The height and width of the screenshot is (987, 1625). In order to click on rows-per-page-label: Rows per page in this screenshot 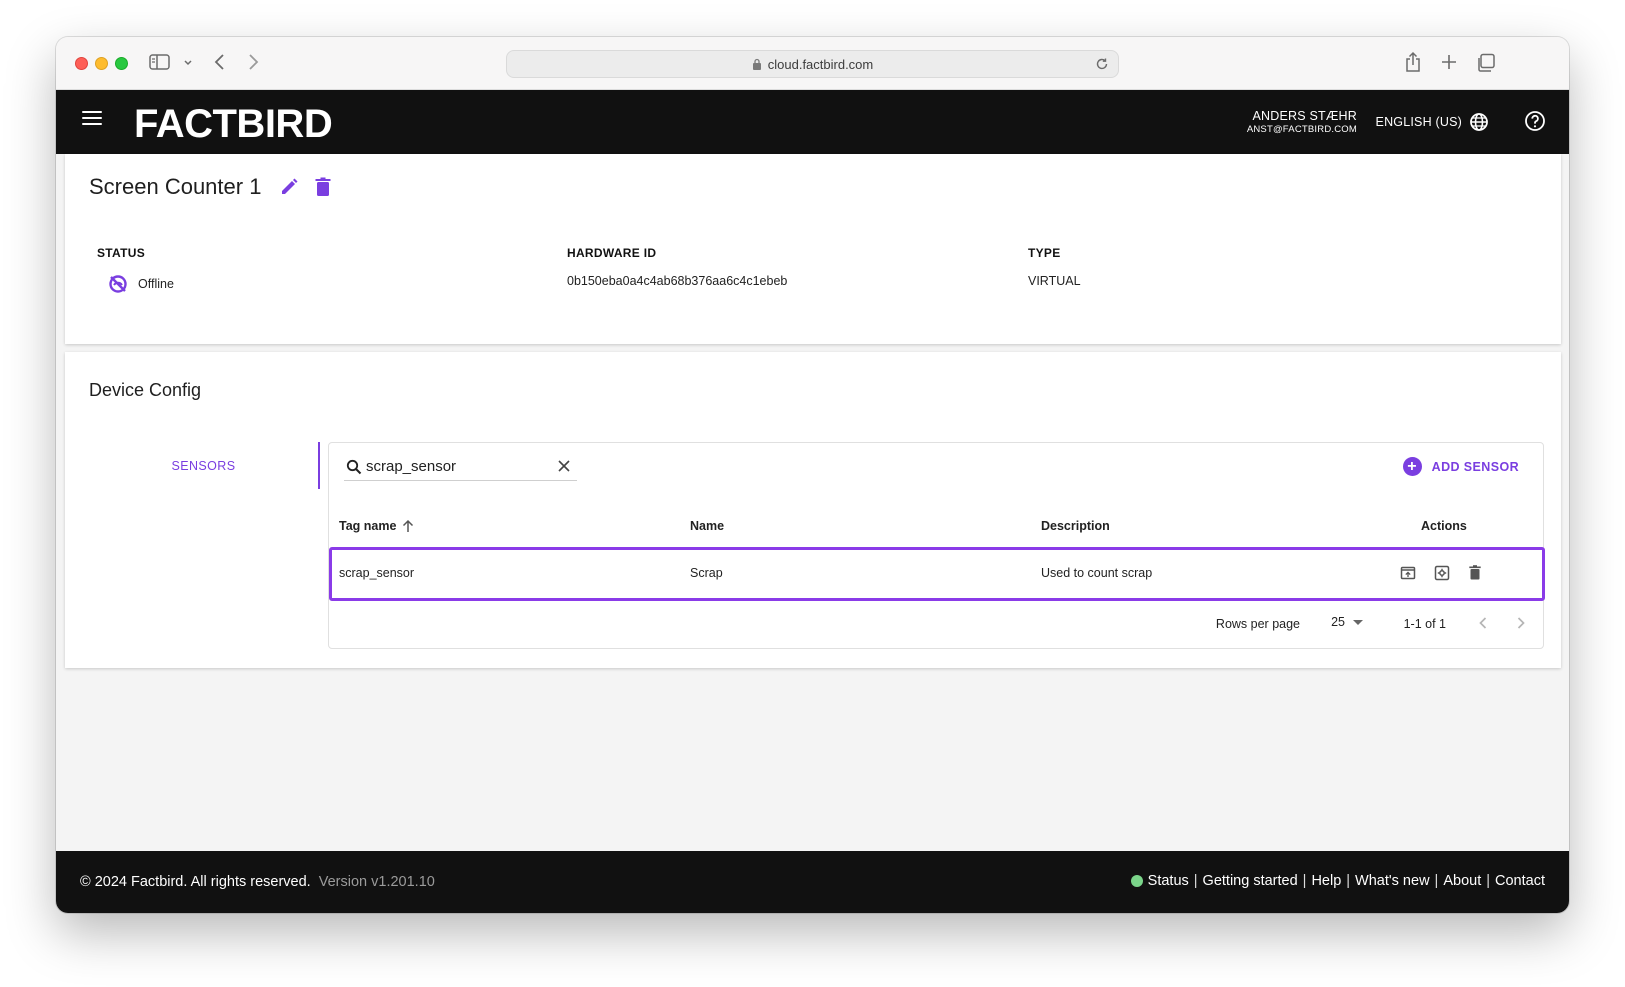, I will do `click(1257, 624)`.